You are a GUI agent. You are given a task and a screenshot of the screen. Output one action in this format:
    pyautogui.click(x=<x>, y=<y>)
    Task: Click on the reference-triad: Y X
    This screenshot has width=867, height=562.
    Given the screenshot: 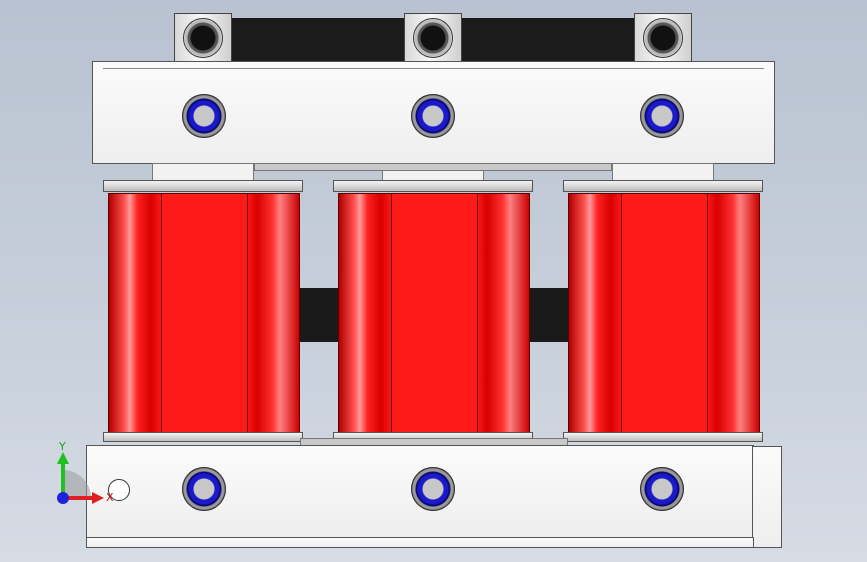 What is the action you would take?
    pyautogui.click(x=85, y=475)
    